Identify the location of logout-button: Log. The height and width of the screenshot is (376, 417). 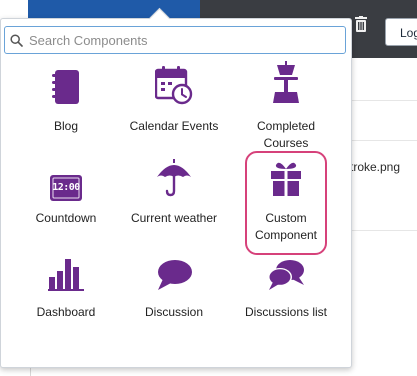
(401, 32).